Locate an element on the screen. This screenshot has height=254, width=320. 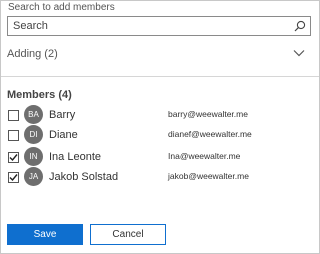
divider is located at coordinates (160, 76).